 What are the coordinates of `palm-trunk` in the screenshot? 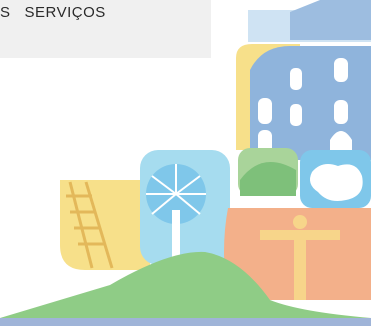 It's located at (176, 235).